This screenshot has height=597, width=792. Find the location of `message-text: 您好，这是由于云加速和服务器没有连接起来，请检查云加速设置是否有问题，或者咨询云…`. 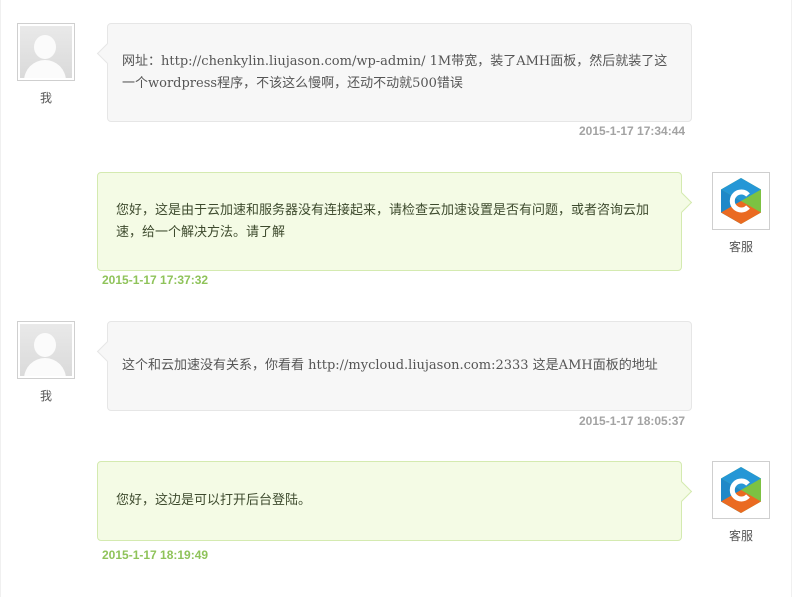

message-text: 您好，这是由于云加速和服务器没有连接起来，请检查云加速设置是否有问题，或者咨询云… is located at coordinates (383, 221).